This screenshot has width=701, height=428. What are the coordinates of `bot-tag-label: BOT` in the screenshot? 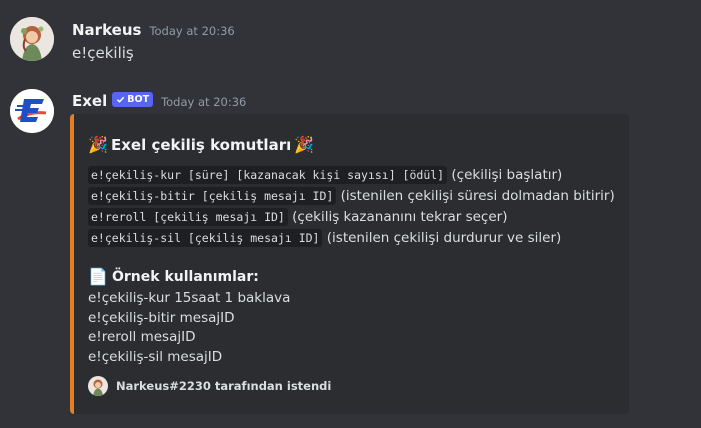 It's located at (138, 99).